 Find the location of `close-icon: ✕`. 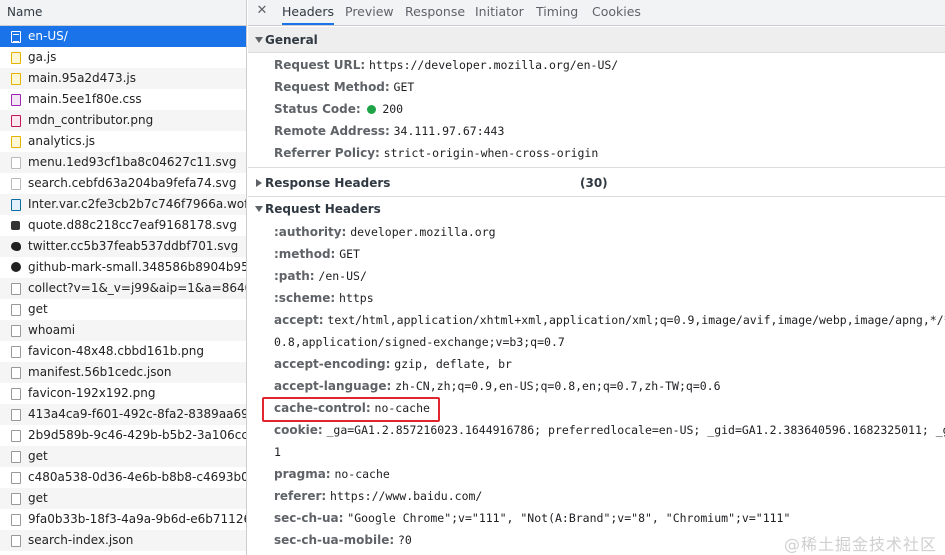

close-icon: ✕ is located at coordinates (262, 11).